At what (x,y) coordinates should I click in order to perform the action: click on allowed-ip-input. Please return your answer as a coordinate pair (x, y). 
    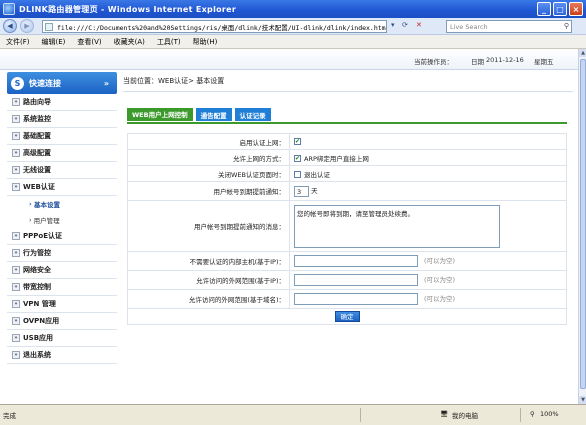
    Looking at the image, I should click on (356, 280).